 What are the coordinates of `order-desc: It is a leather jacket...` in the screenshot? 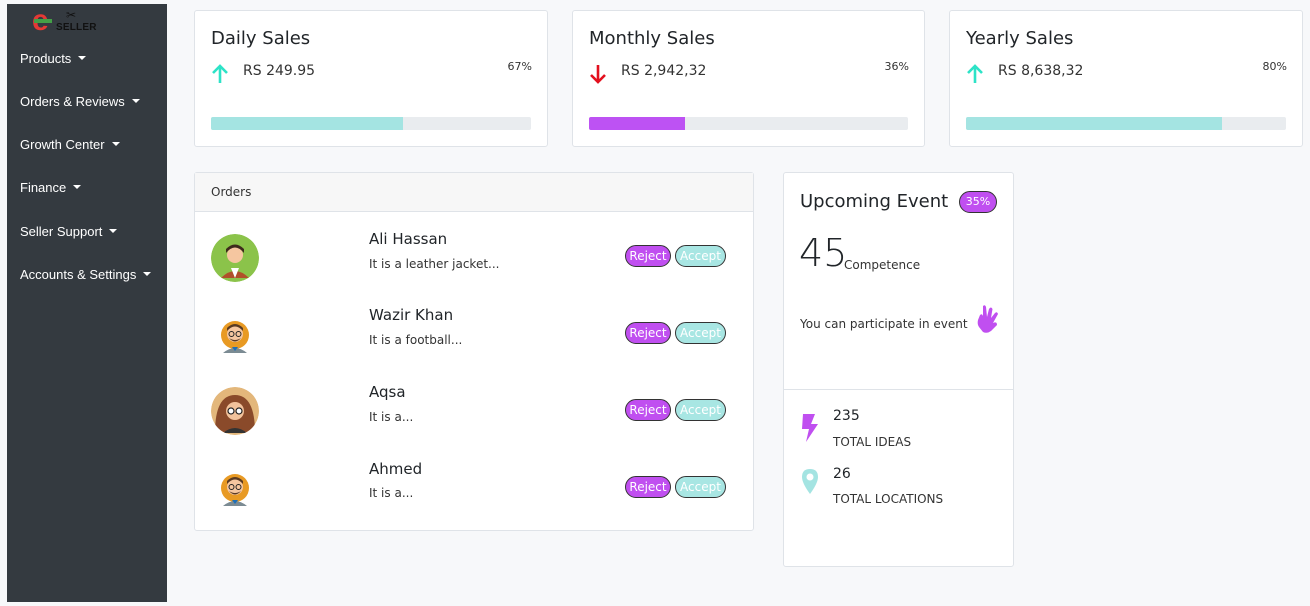 It's located at (434, 264).